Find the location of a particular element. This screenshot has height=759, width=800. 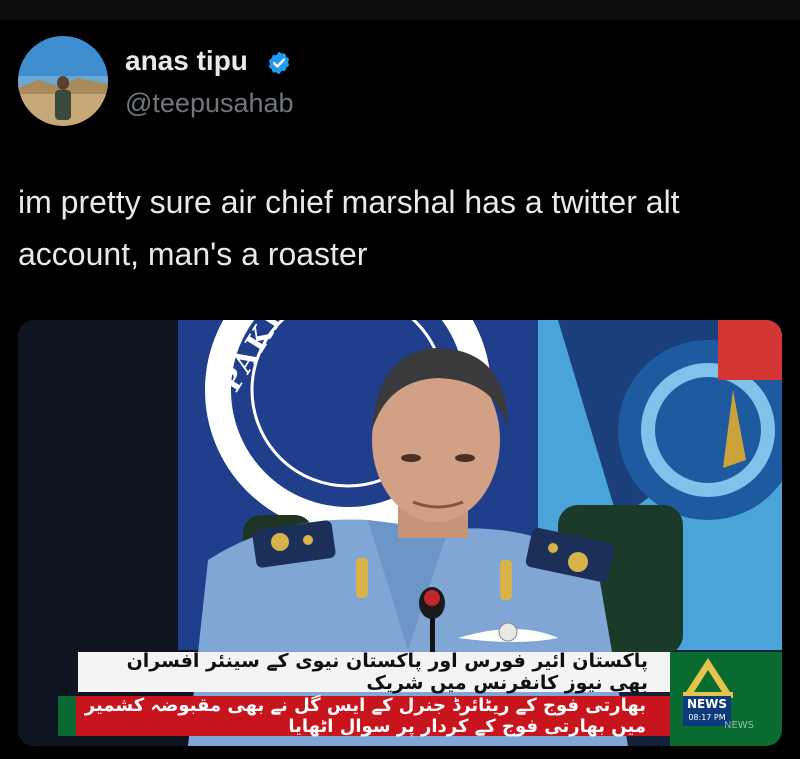

flag-lettering: PAKISTAN NAVY is located at coordinates (344, 435).